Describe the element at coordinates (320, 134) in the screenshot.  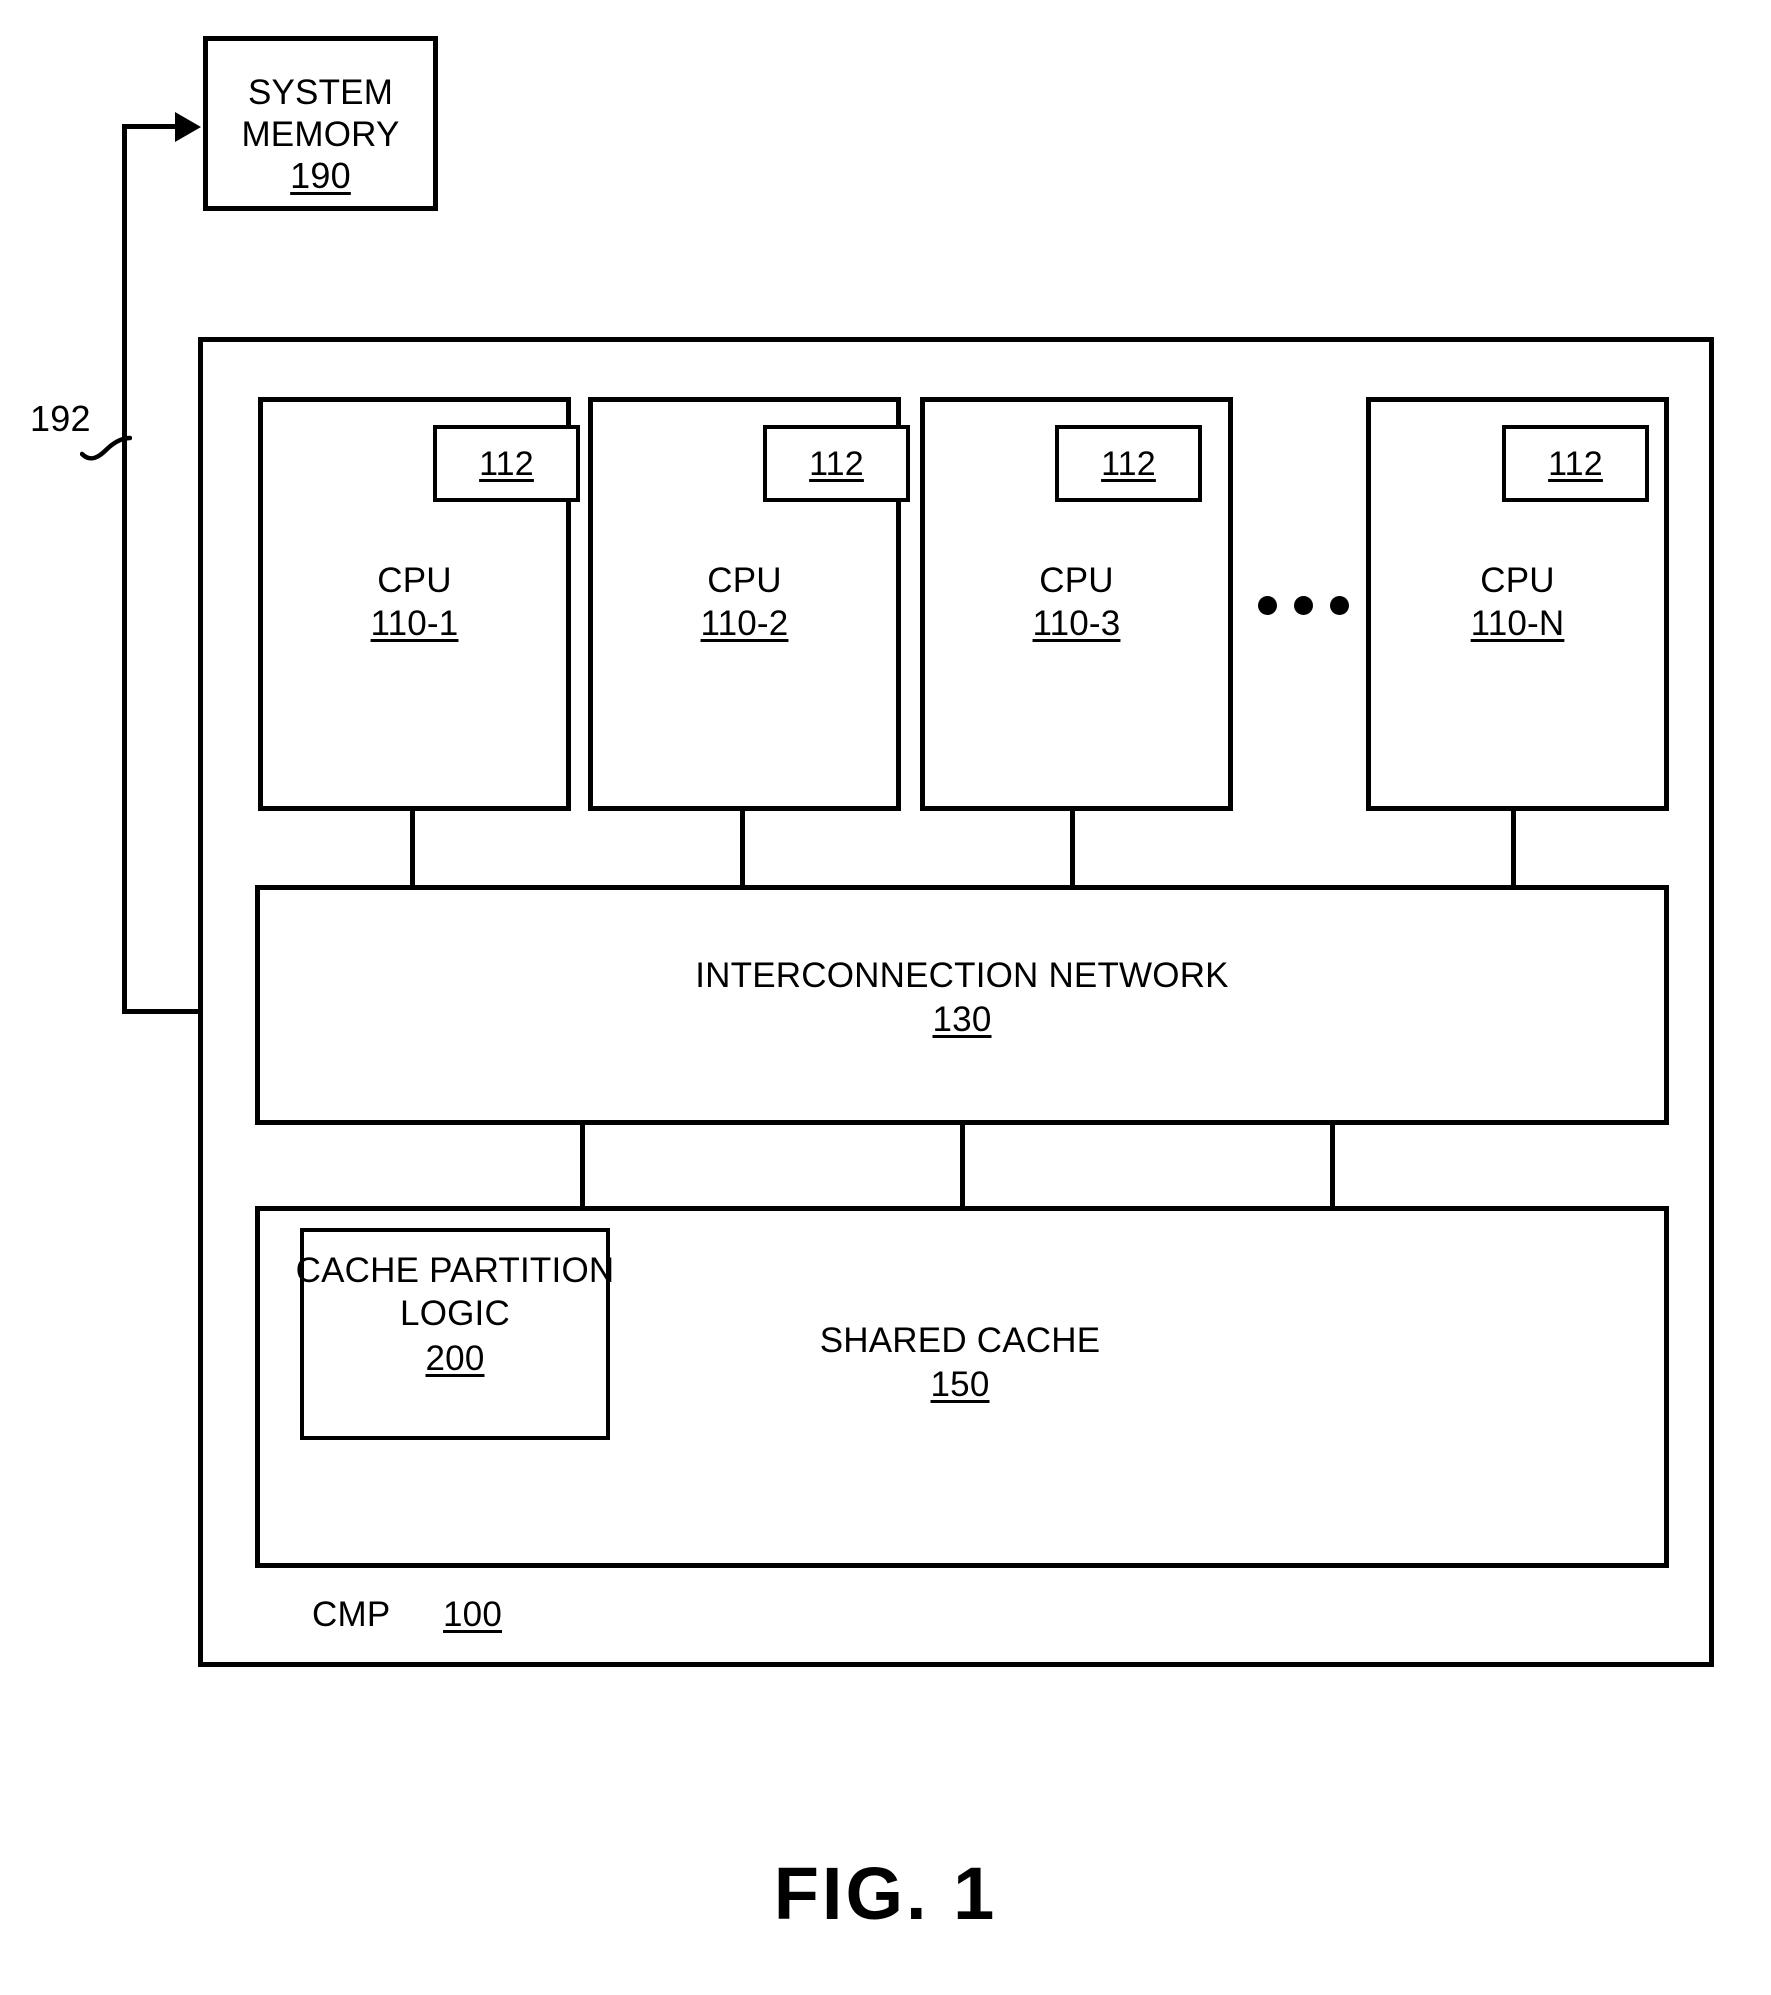
I see `system-memory-label-line2: MEMORY` at that location.